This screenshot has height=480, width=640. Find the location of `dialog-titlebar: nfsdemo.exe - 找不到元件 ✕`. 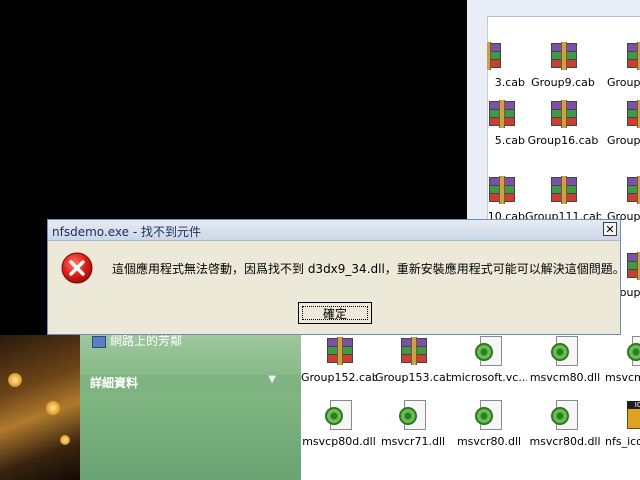

dialog-titlebar: nfsdemo.exe - 找不到元件 ✕ is located at coordinates (334, 230).